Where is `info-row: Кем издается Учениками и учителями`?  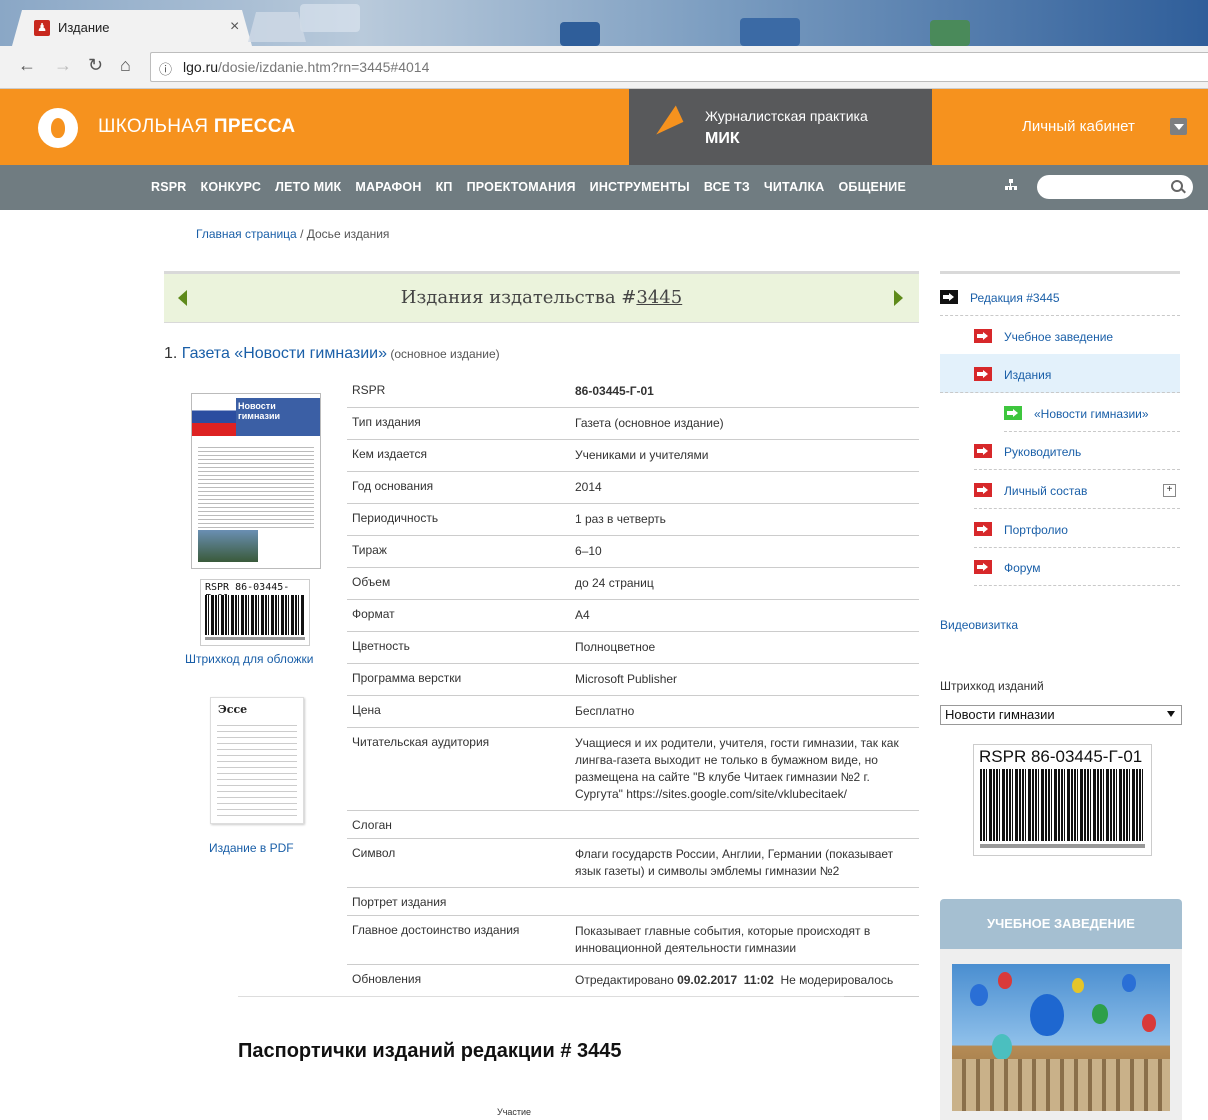
info-row: Кем издается Учениками и учителями is located at coordinates (633, 456).